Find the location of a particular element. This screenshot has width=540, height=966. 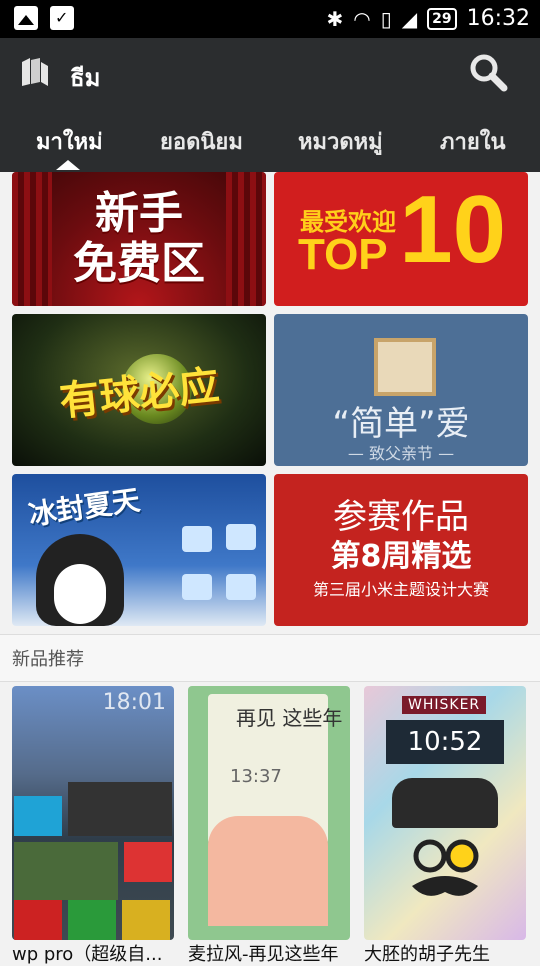

banner-newbie-text: 新手 免费区 is located at coordinates (139, 239).